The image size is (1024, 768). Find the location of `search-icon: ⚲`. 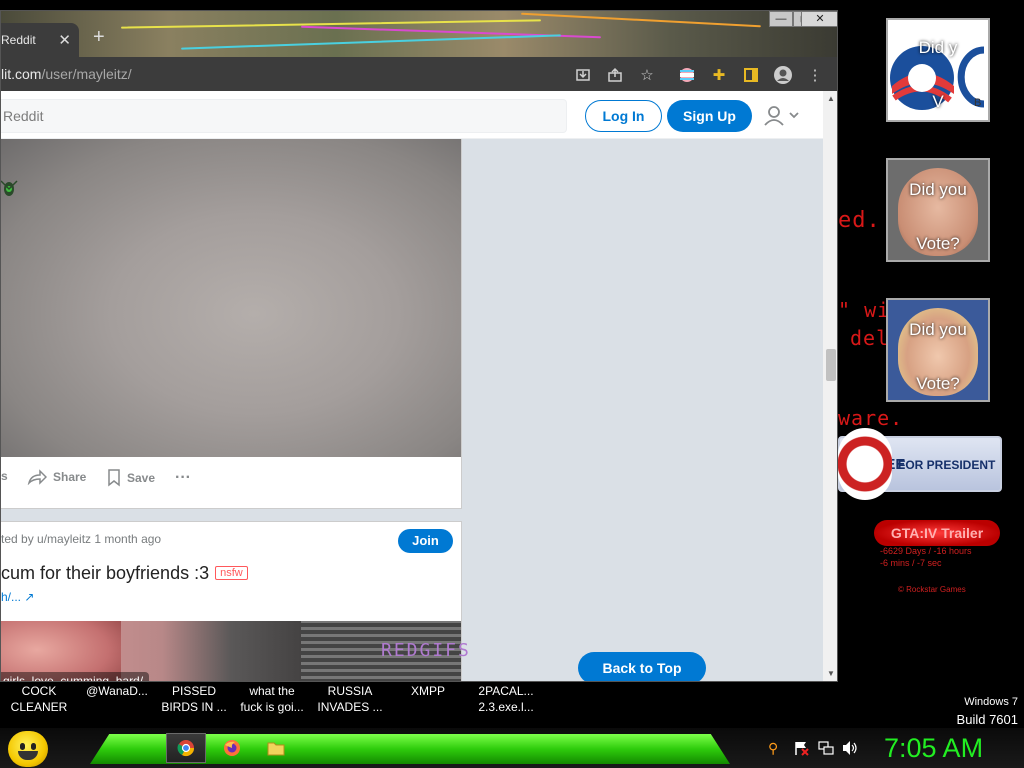

search-icon: ⚲ is located at coordinates (773, 748).